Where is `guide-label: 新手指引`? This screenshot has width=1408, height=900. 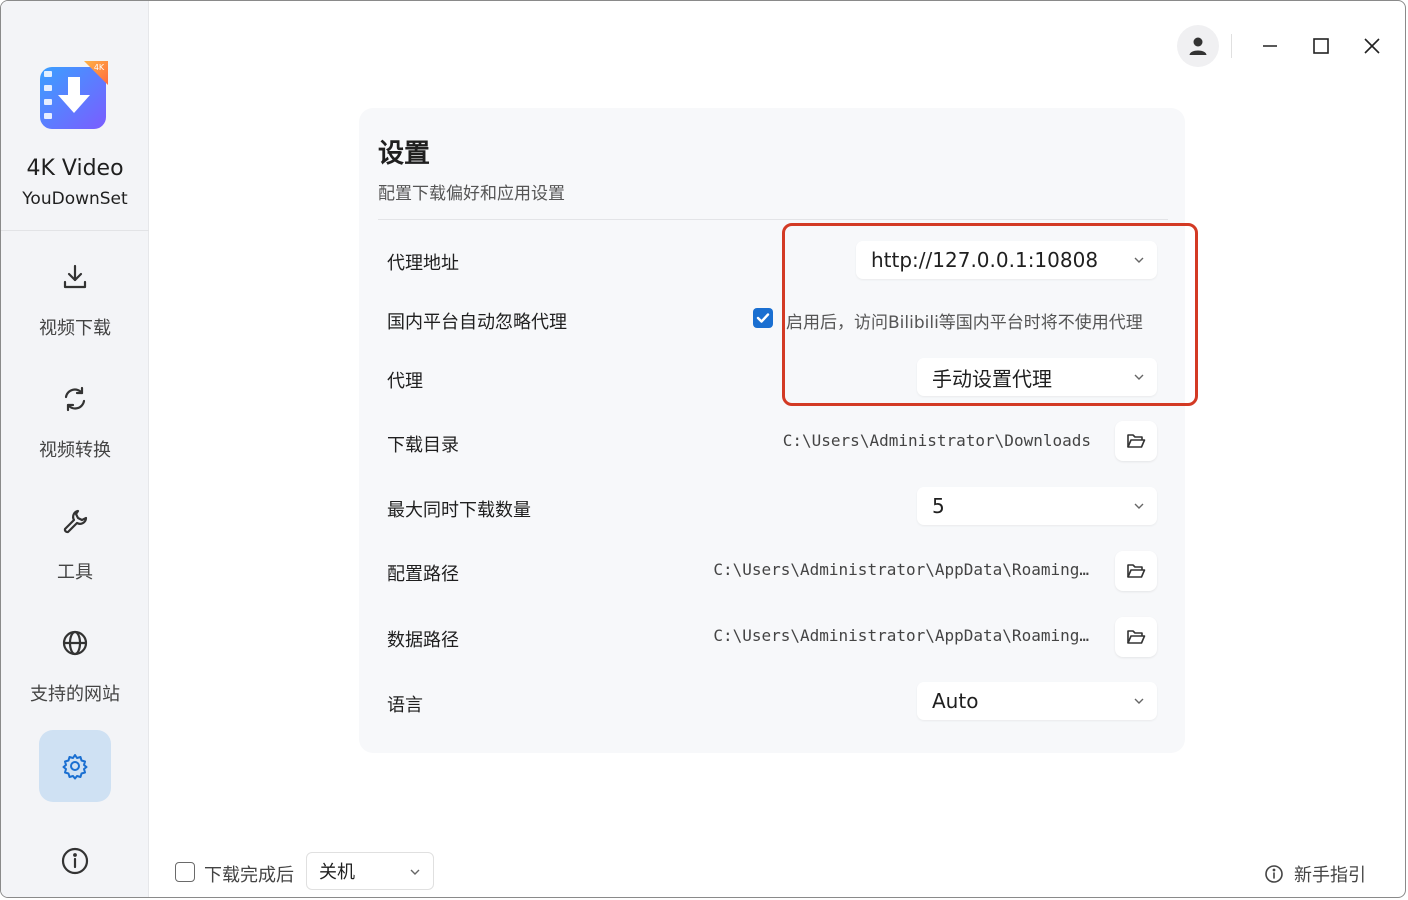
guide-label: 新手指引 is located at coordinates (1330, 875).